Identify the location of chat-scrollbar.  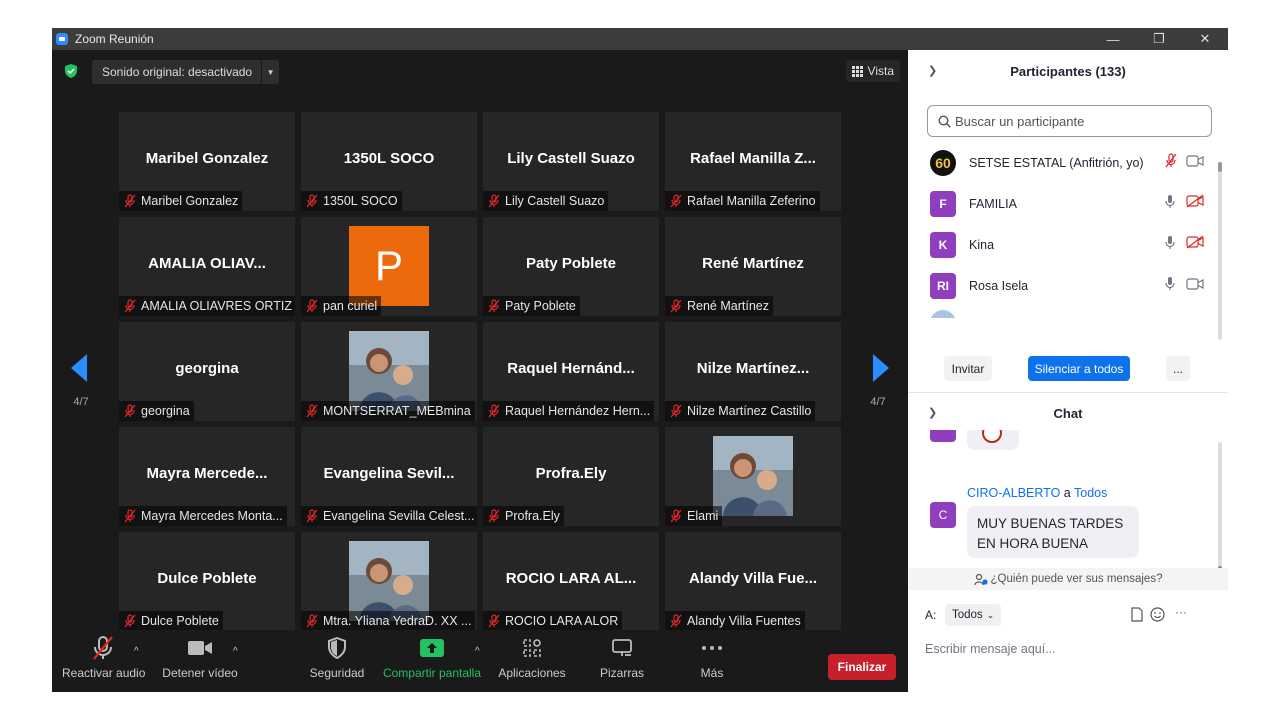
(1220, 510).